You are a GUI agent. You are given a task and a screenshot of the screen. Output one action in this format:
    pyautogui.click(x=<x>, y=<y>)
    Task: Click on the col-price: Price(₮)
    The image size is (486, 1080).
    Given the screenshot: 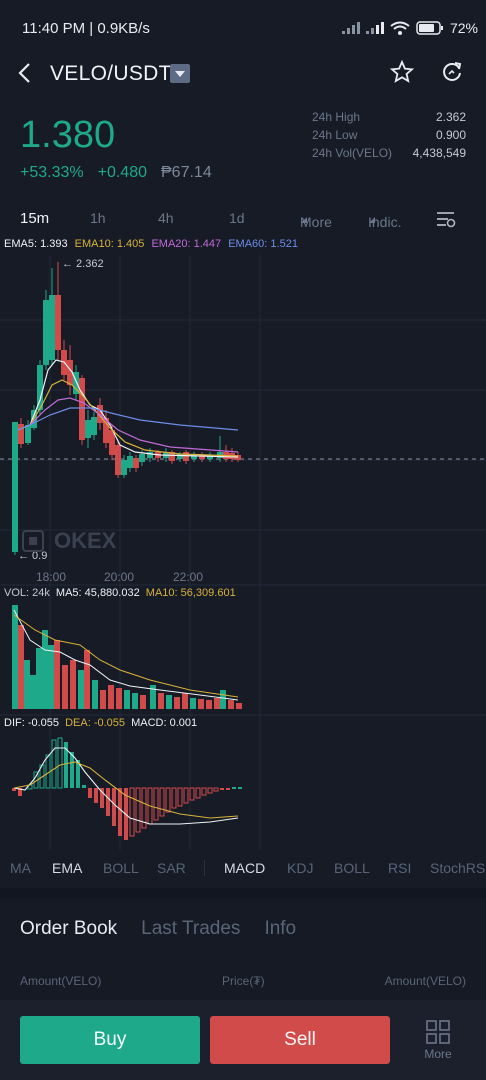 What is the action you would take?
    pyautogui.click(x=243, y=981)
    